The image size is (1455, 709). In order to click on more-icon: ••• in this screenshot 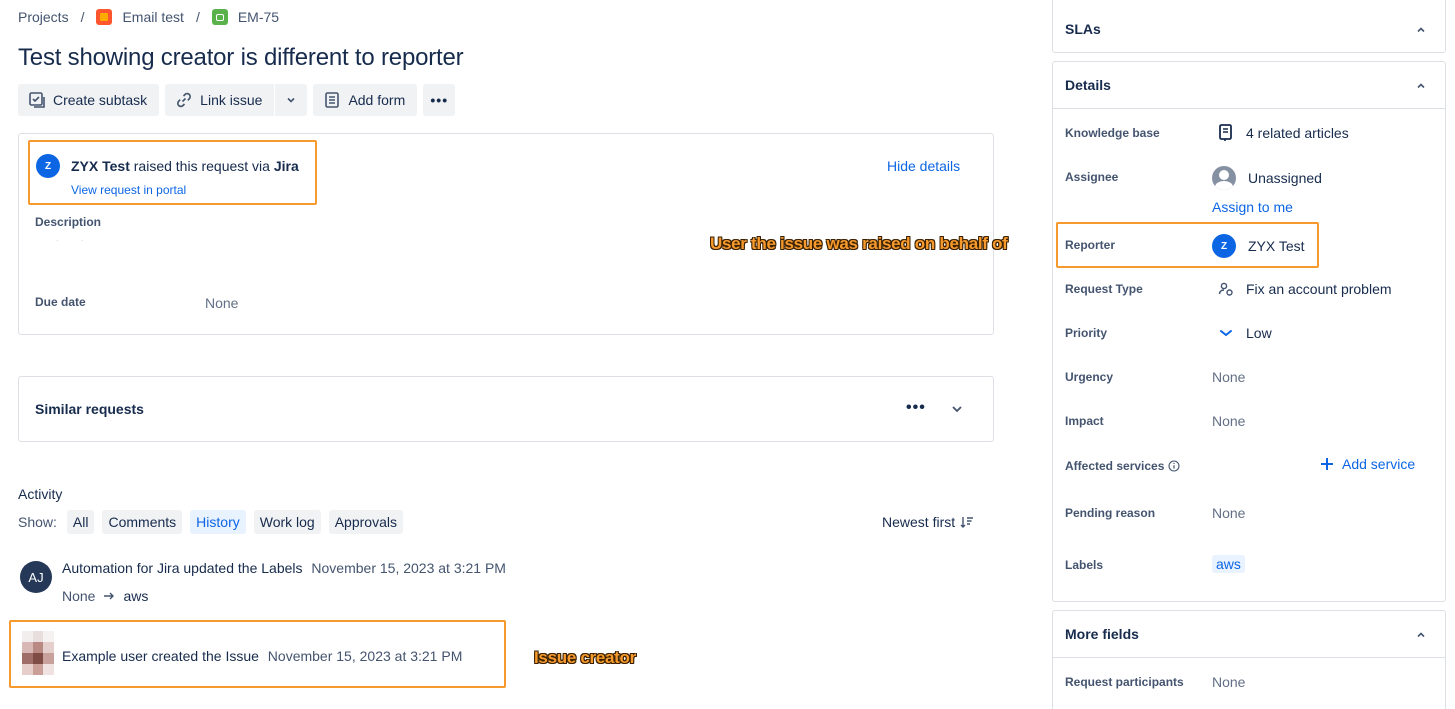, I will do `click(916, 408)`.